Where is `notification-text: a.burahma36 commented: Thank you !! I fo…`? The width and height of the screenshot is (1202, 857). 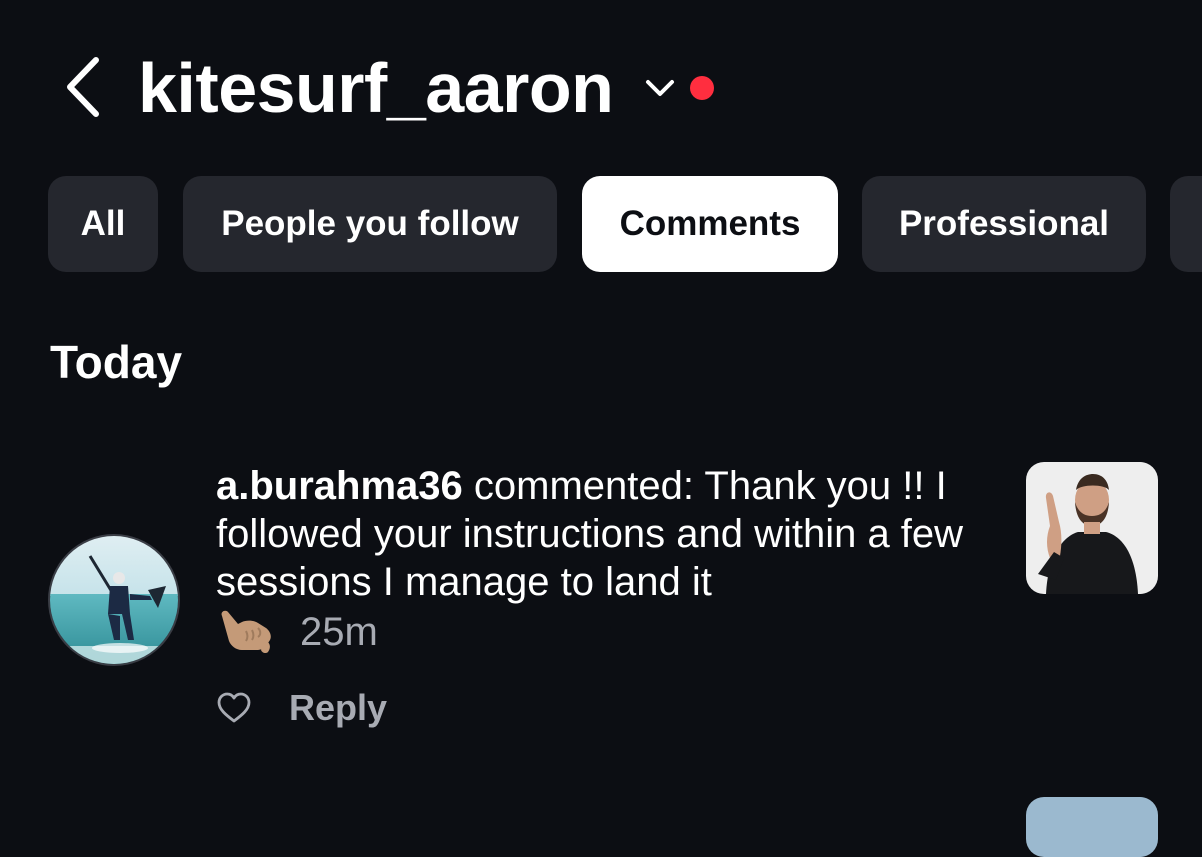 notification-text: a.burahma36 commented: Thank you !! I fo… is located at coordinates (611, 534).